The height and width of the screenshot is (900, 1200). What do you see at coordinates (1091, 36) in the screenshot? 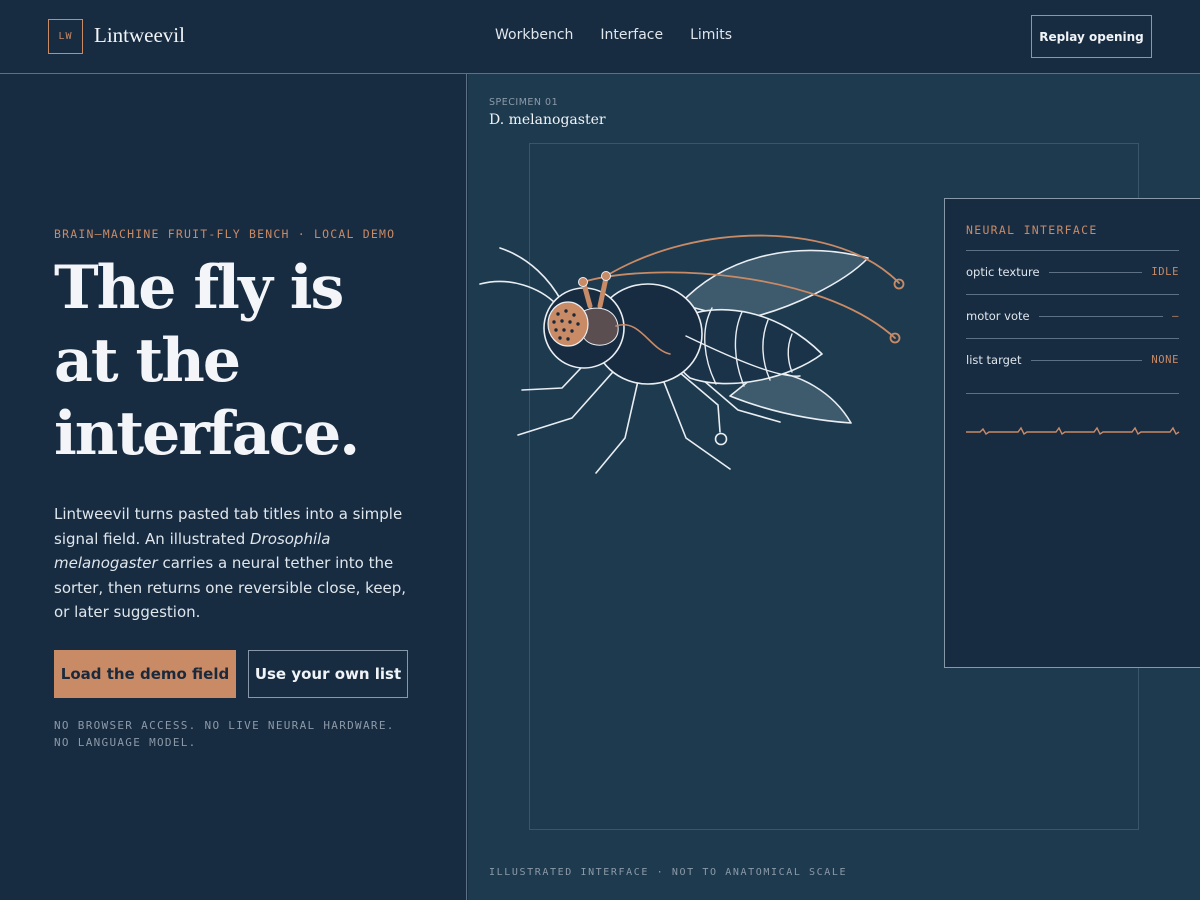
I see `replay-opening-button: Replay opening` at bounding box center [1091, 36].